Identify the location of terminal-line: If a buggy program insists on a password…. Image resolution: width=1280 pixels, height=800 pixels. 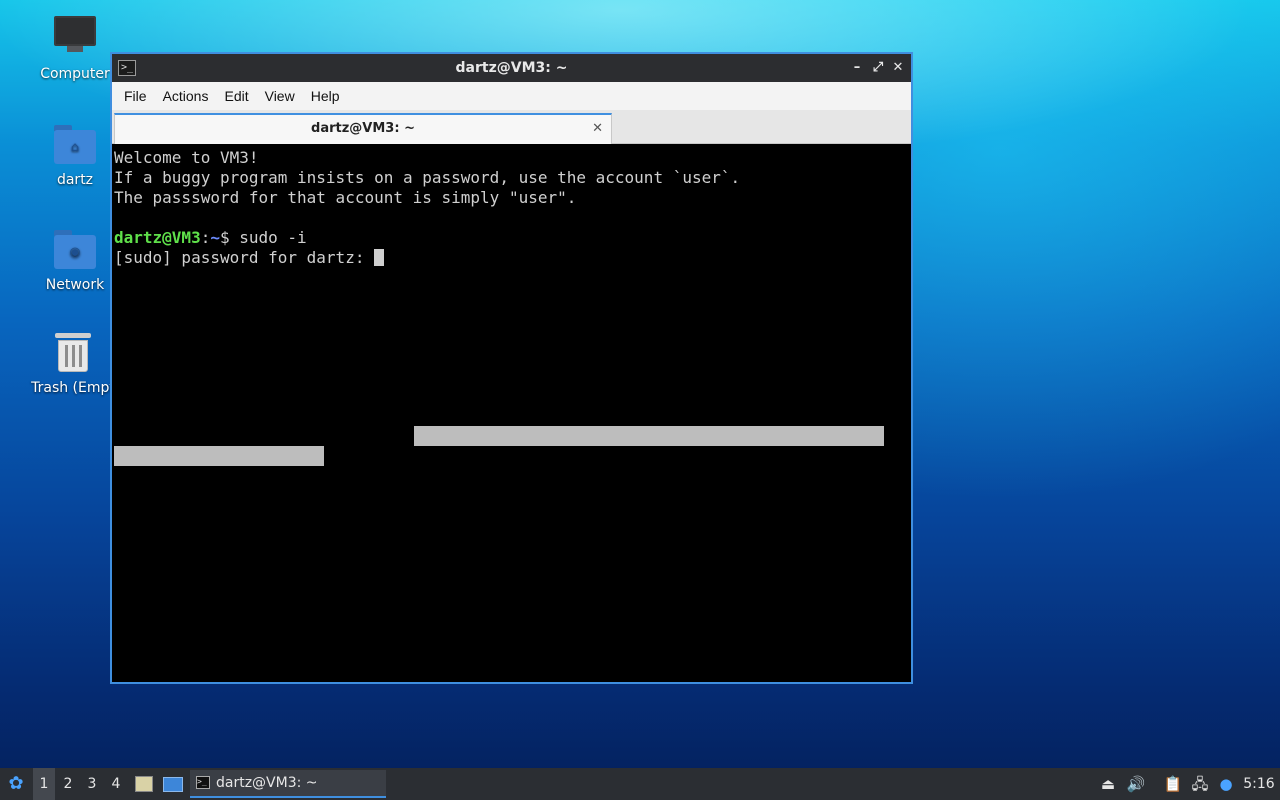
(427, 177).